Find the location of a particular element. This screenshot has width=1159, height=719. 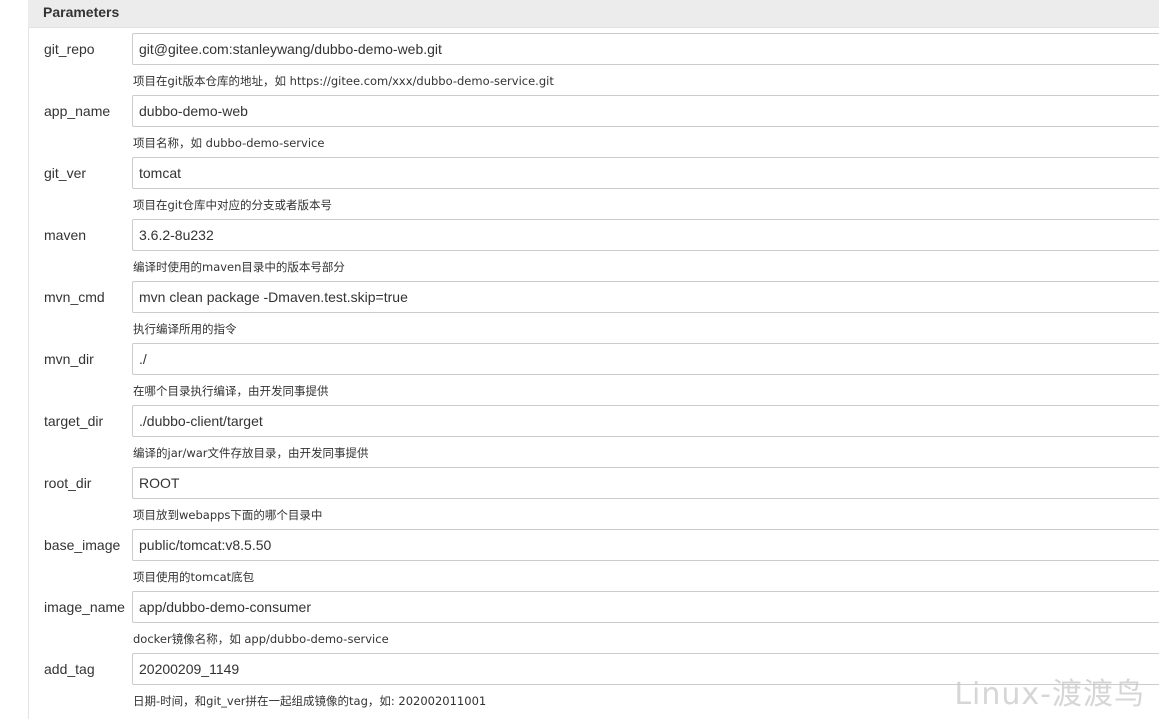

param-description: 在哪个目录执行编译，由开发同事提供 is located at coordinates (231, 391).